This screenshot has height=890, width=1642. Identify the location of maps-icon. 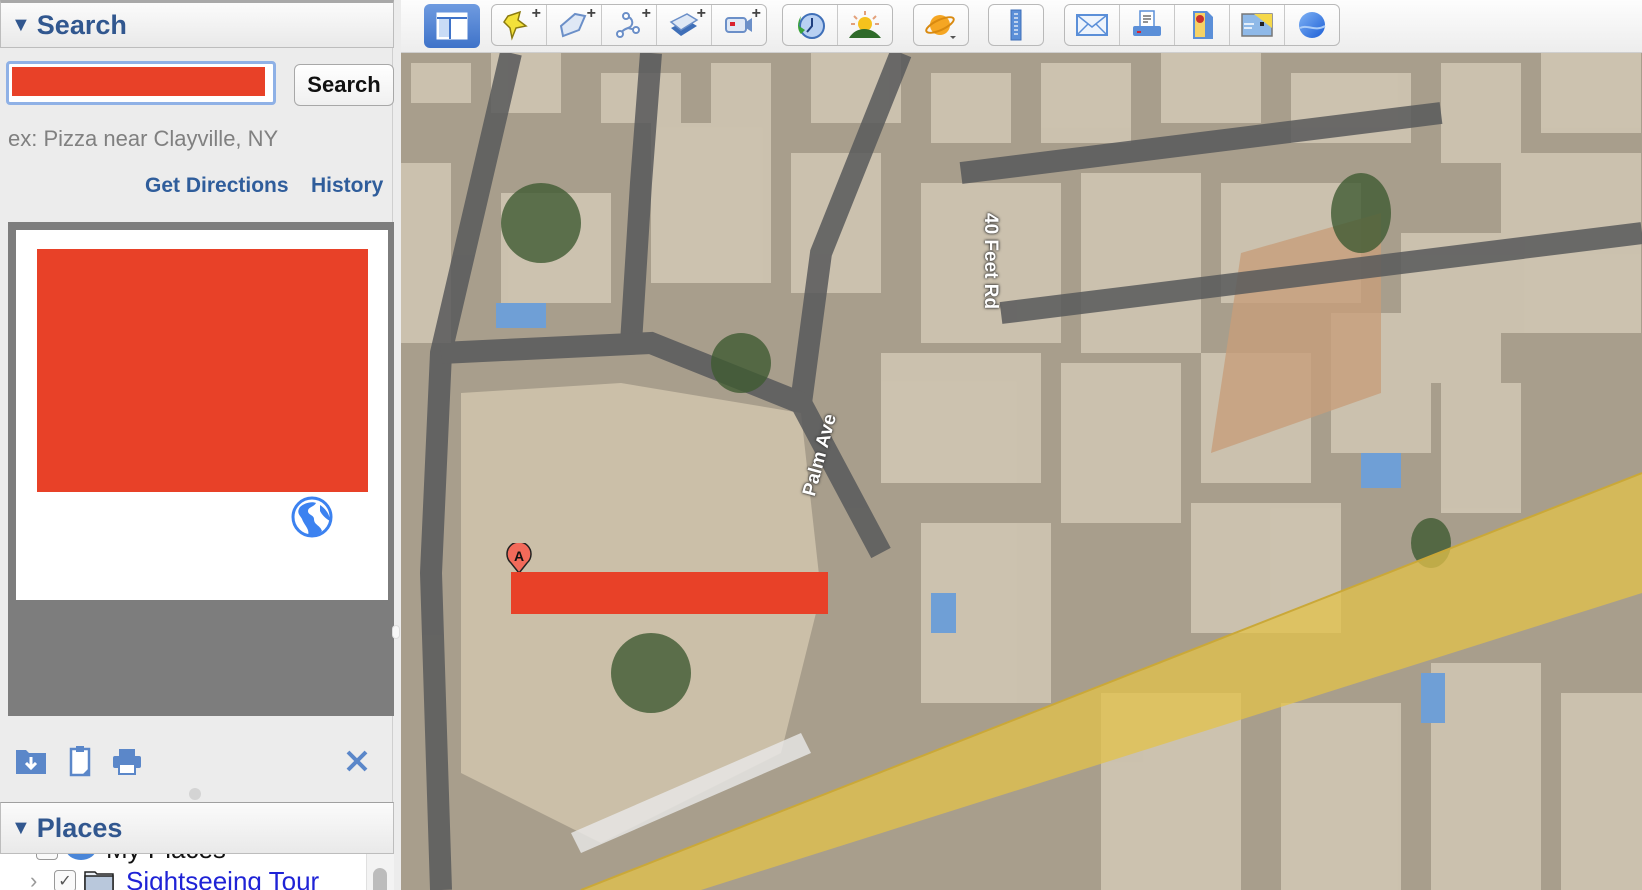
(1203, 25).